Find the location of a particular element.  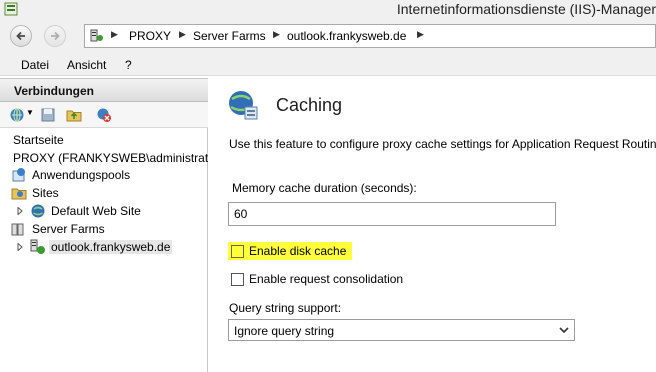

tree-item-label: Anwendungspools is located at coordinates (81, 175).